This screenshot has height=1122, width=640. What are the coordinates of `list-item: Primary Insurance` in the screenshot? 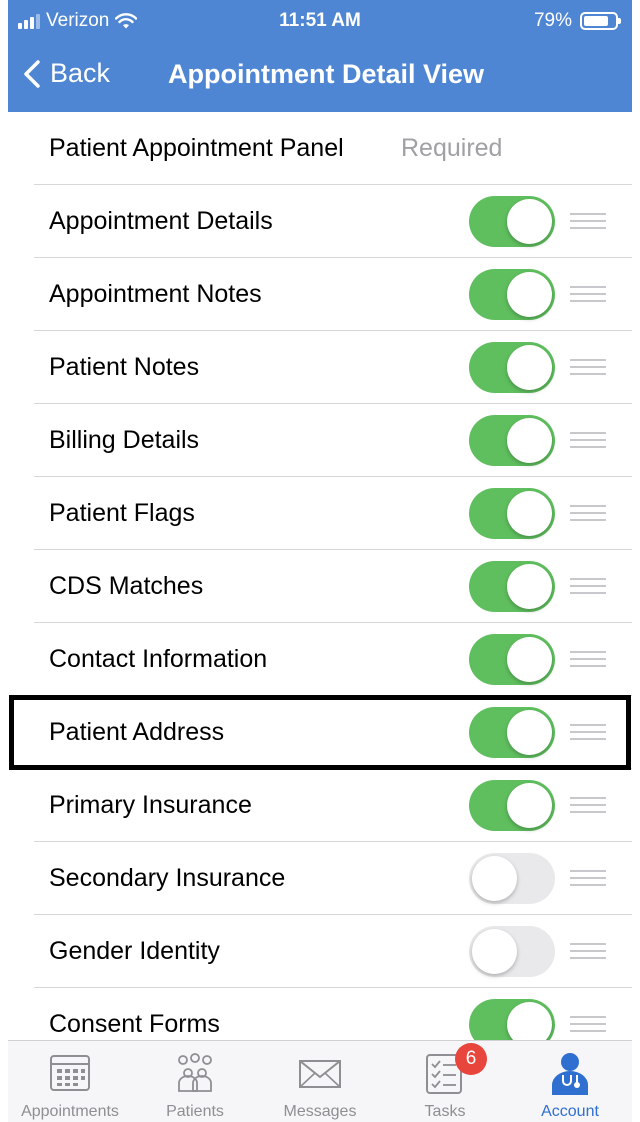 It's located at (320, 805).